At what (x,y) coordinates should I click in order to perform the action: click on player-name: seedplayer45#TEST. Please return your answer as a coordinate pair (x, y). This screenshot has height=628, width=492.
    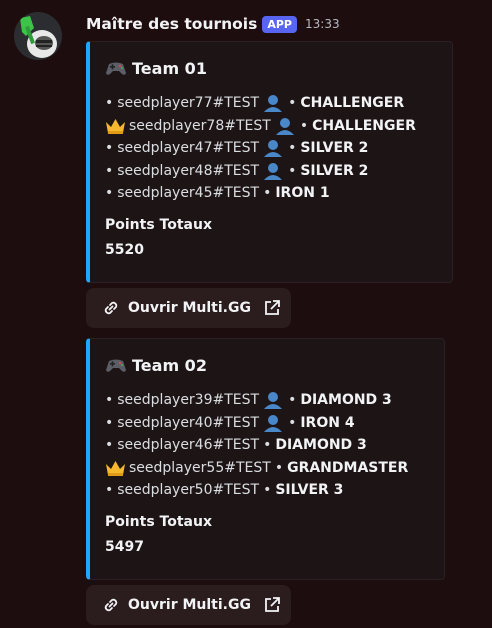
    Looking at the image, I should click on (188, 193).